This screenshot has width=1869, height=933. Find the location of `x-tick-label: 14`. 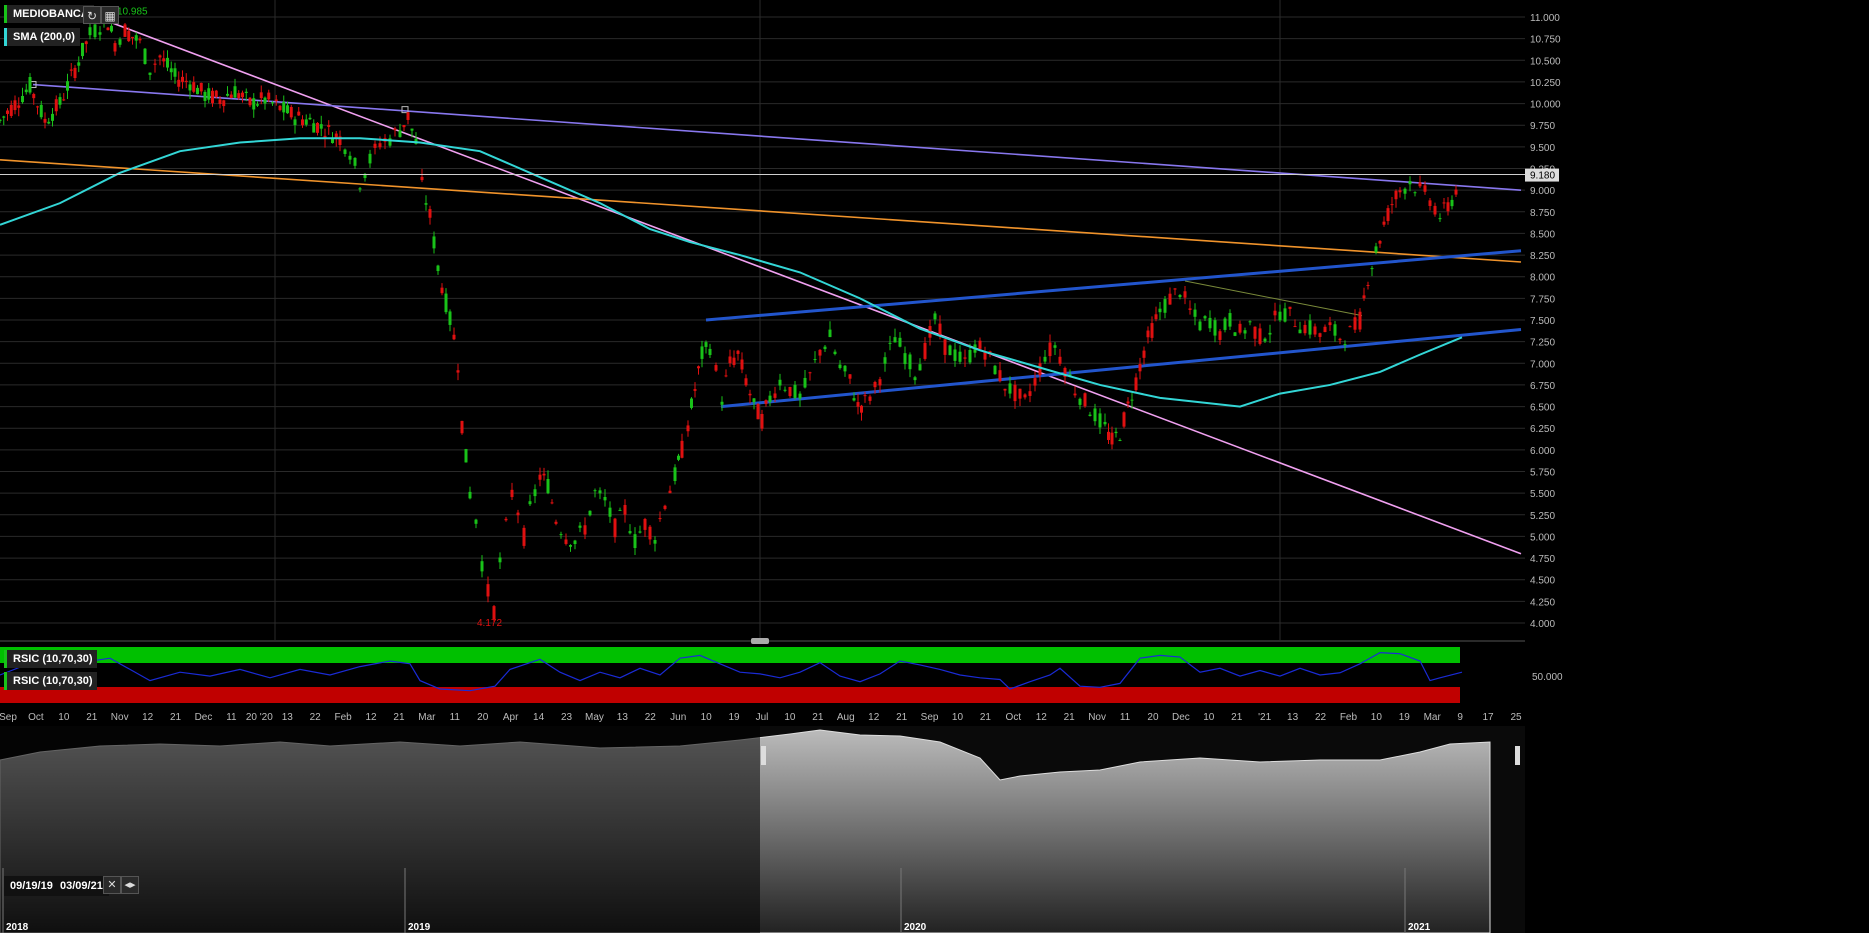

x-tick-label: 14 is located at coordinates (539, 717).